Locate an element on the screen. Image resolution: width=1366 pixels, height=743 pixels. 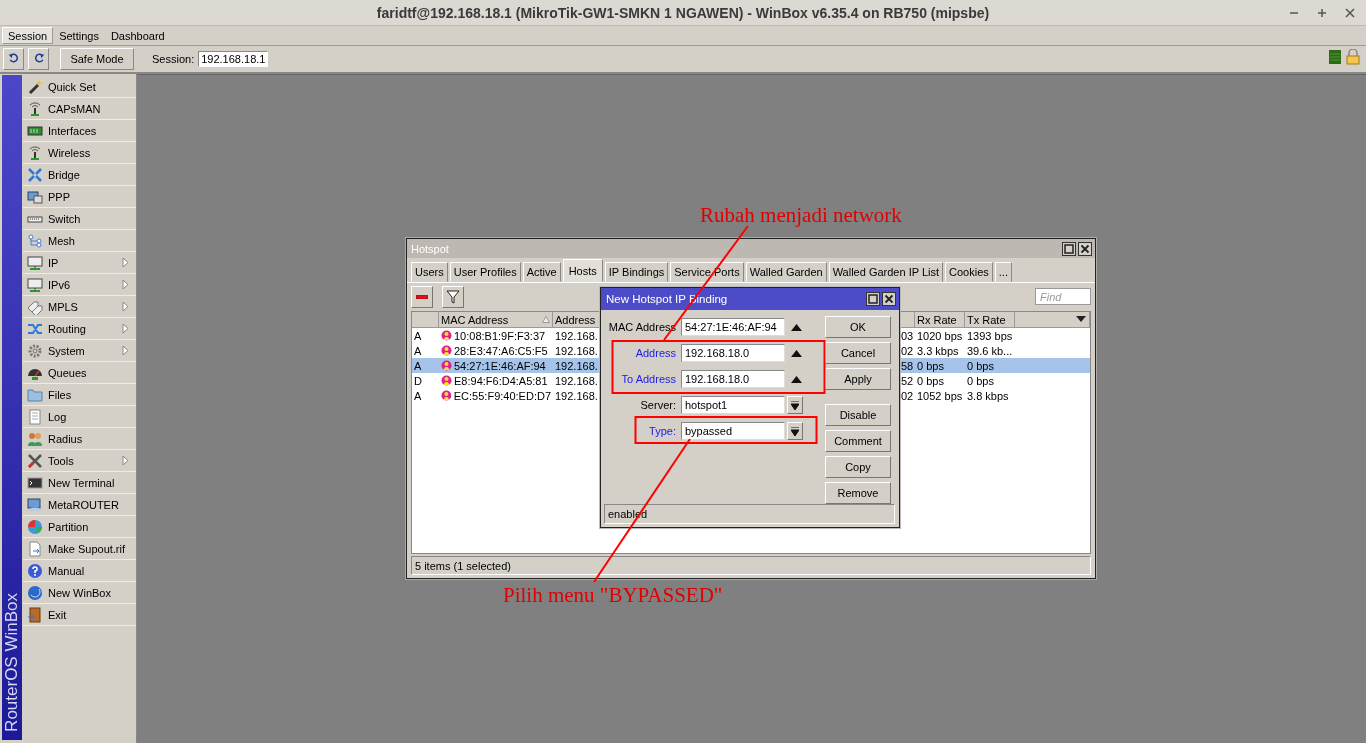
sidebar-item: Log is located at coordinates (79, 417).